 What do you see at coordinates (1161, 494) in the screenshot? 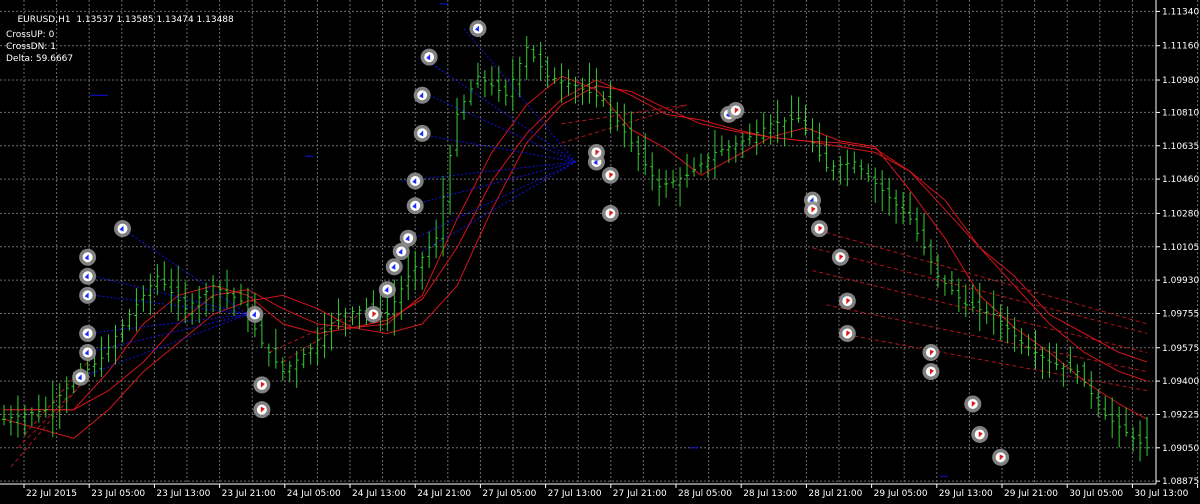
I see `x-tick-label: 30 Jul 13:00` at bounding box center [1161, 494].